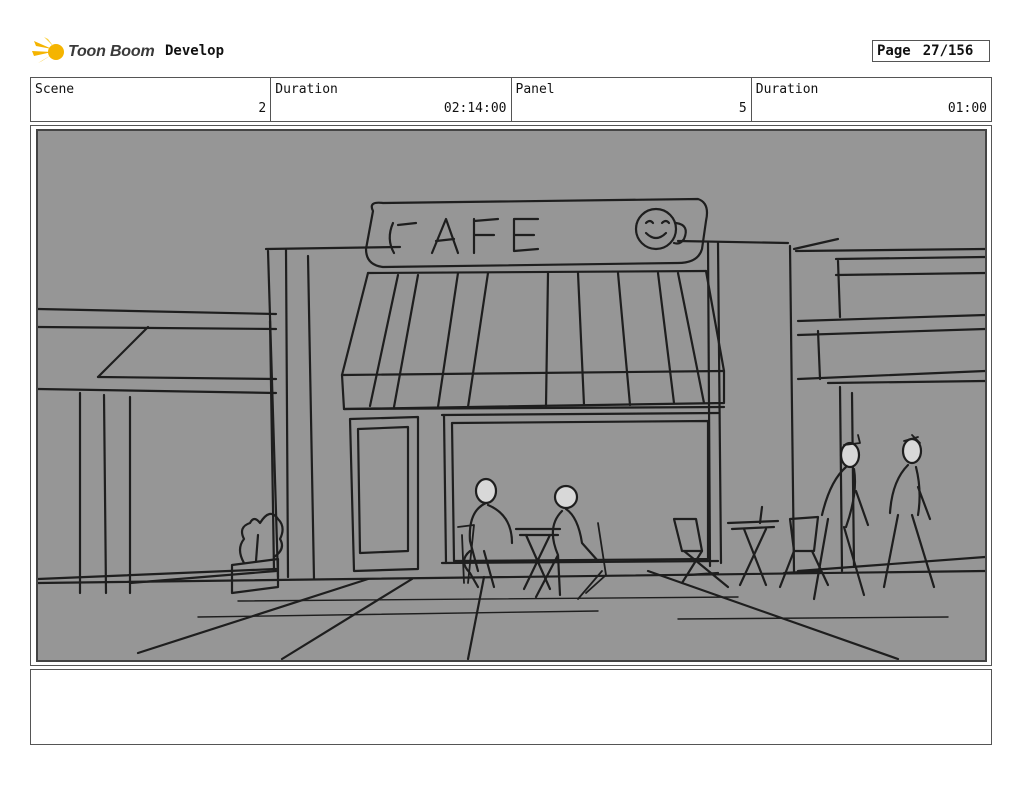 This screenshot has width=1024, height=791. What do you see at coordinates (151, 99) in the screenshot?
I see `scene-cell: Scene 2` at bounding box center [151, 99].